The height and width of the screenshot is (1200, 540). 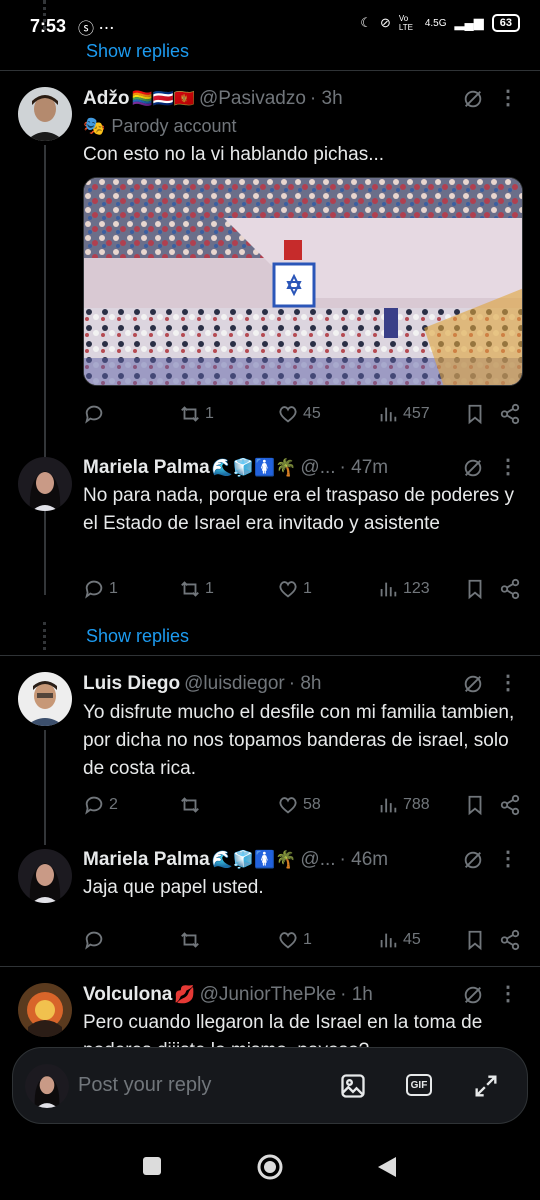 What do you see at coordinates (419, 1085) in the screenshot?
I see `gif-icon: GIF` at bounding box center [419, 1085].